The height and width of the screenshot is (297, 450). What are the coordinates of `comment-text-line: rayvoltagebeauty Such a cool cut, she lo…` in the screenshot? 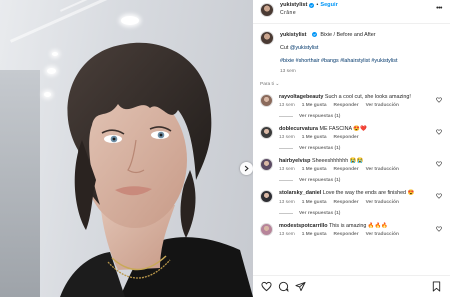 It's located at (354, 97).